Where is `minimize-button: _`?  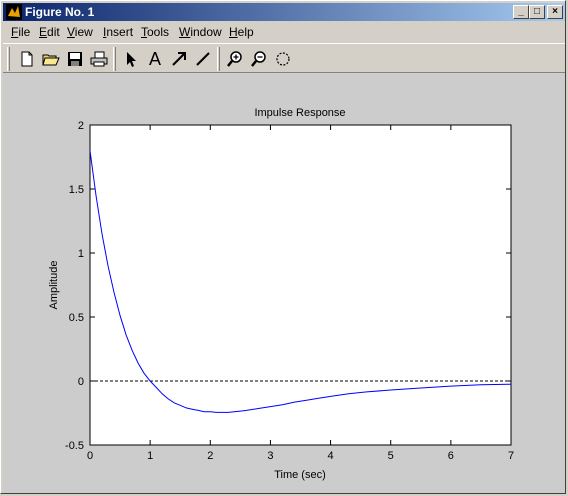 minimize-button: _ is located at coordinates (521, 12).